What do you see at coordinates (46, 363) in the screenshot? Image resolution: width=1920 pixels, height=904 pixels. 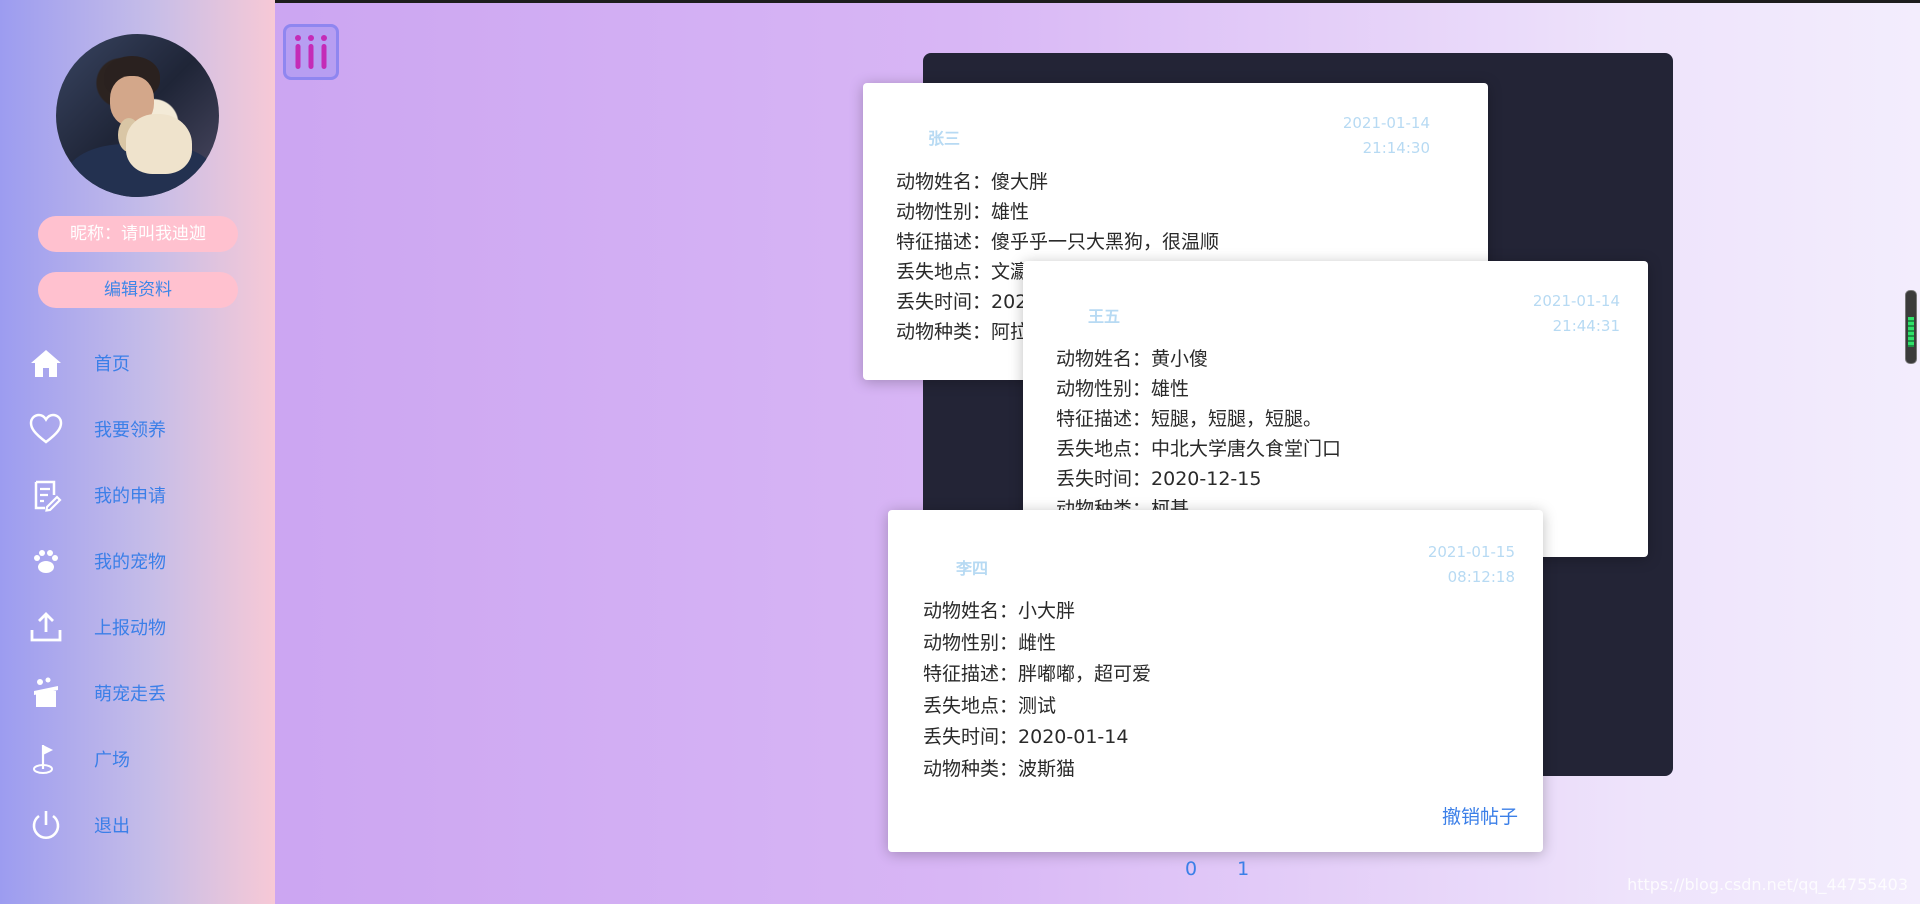 I see `home-icon` at bounding box center [46, 363].